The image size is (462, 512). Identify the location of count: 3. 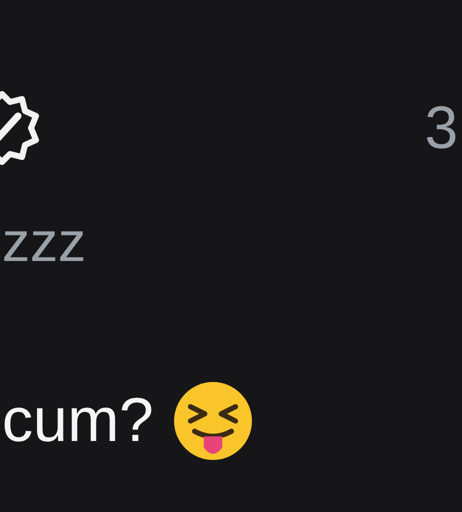
(441, 128).